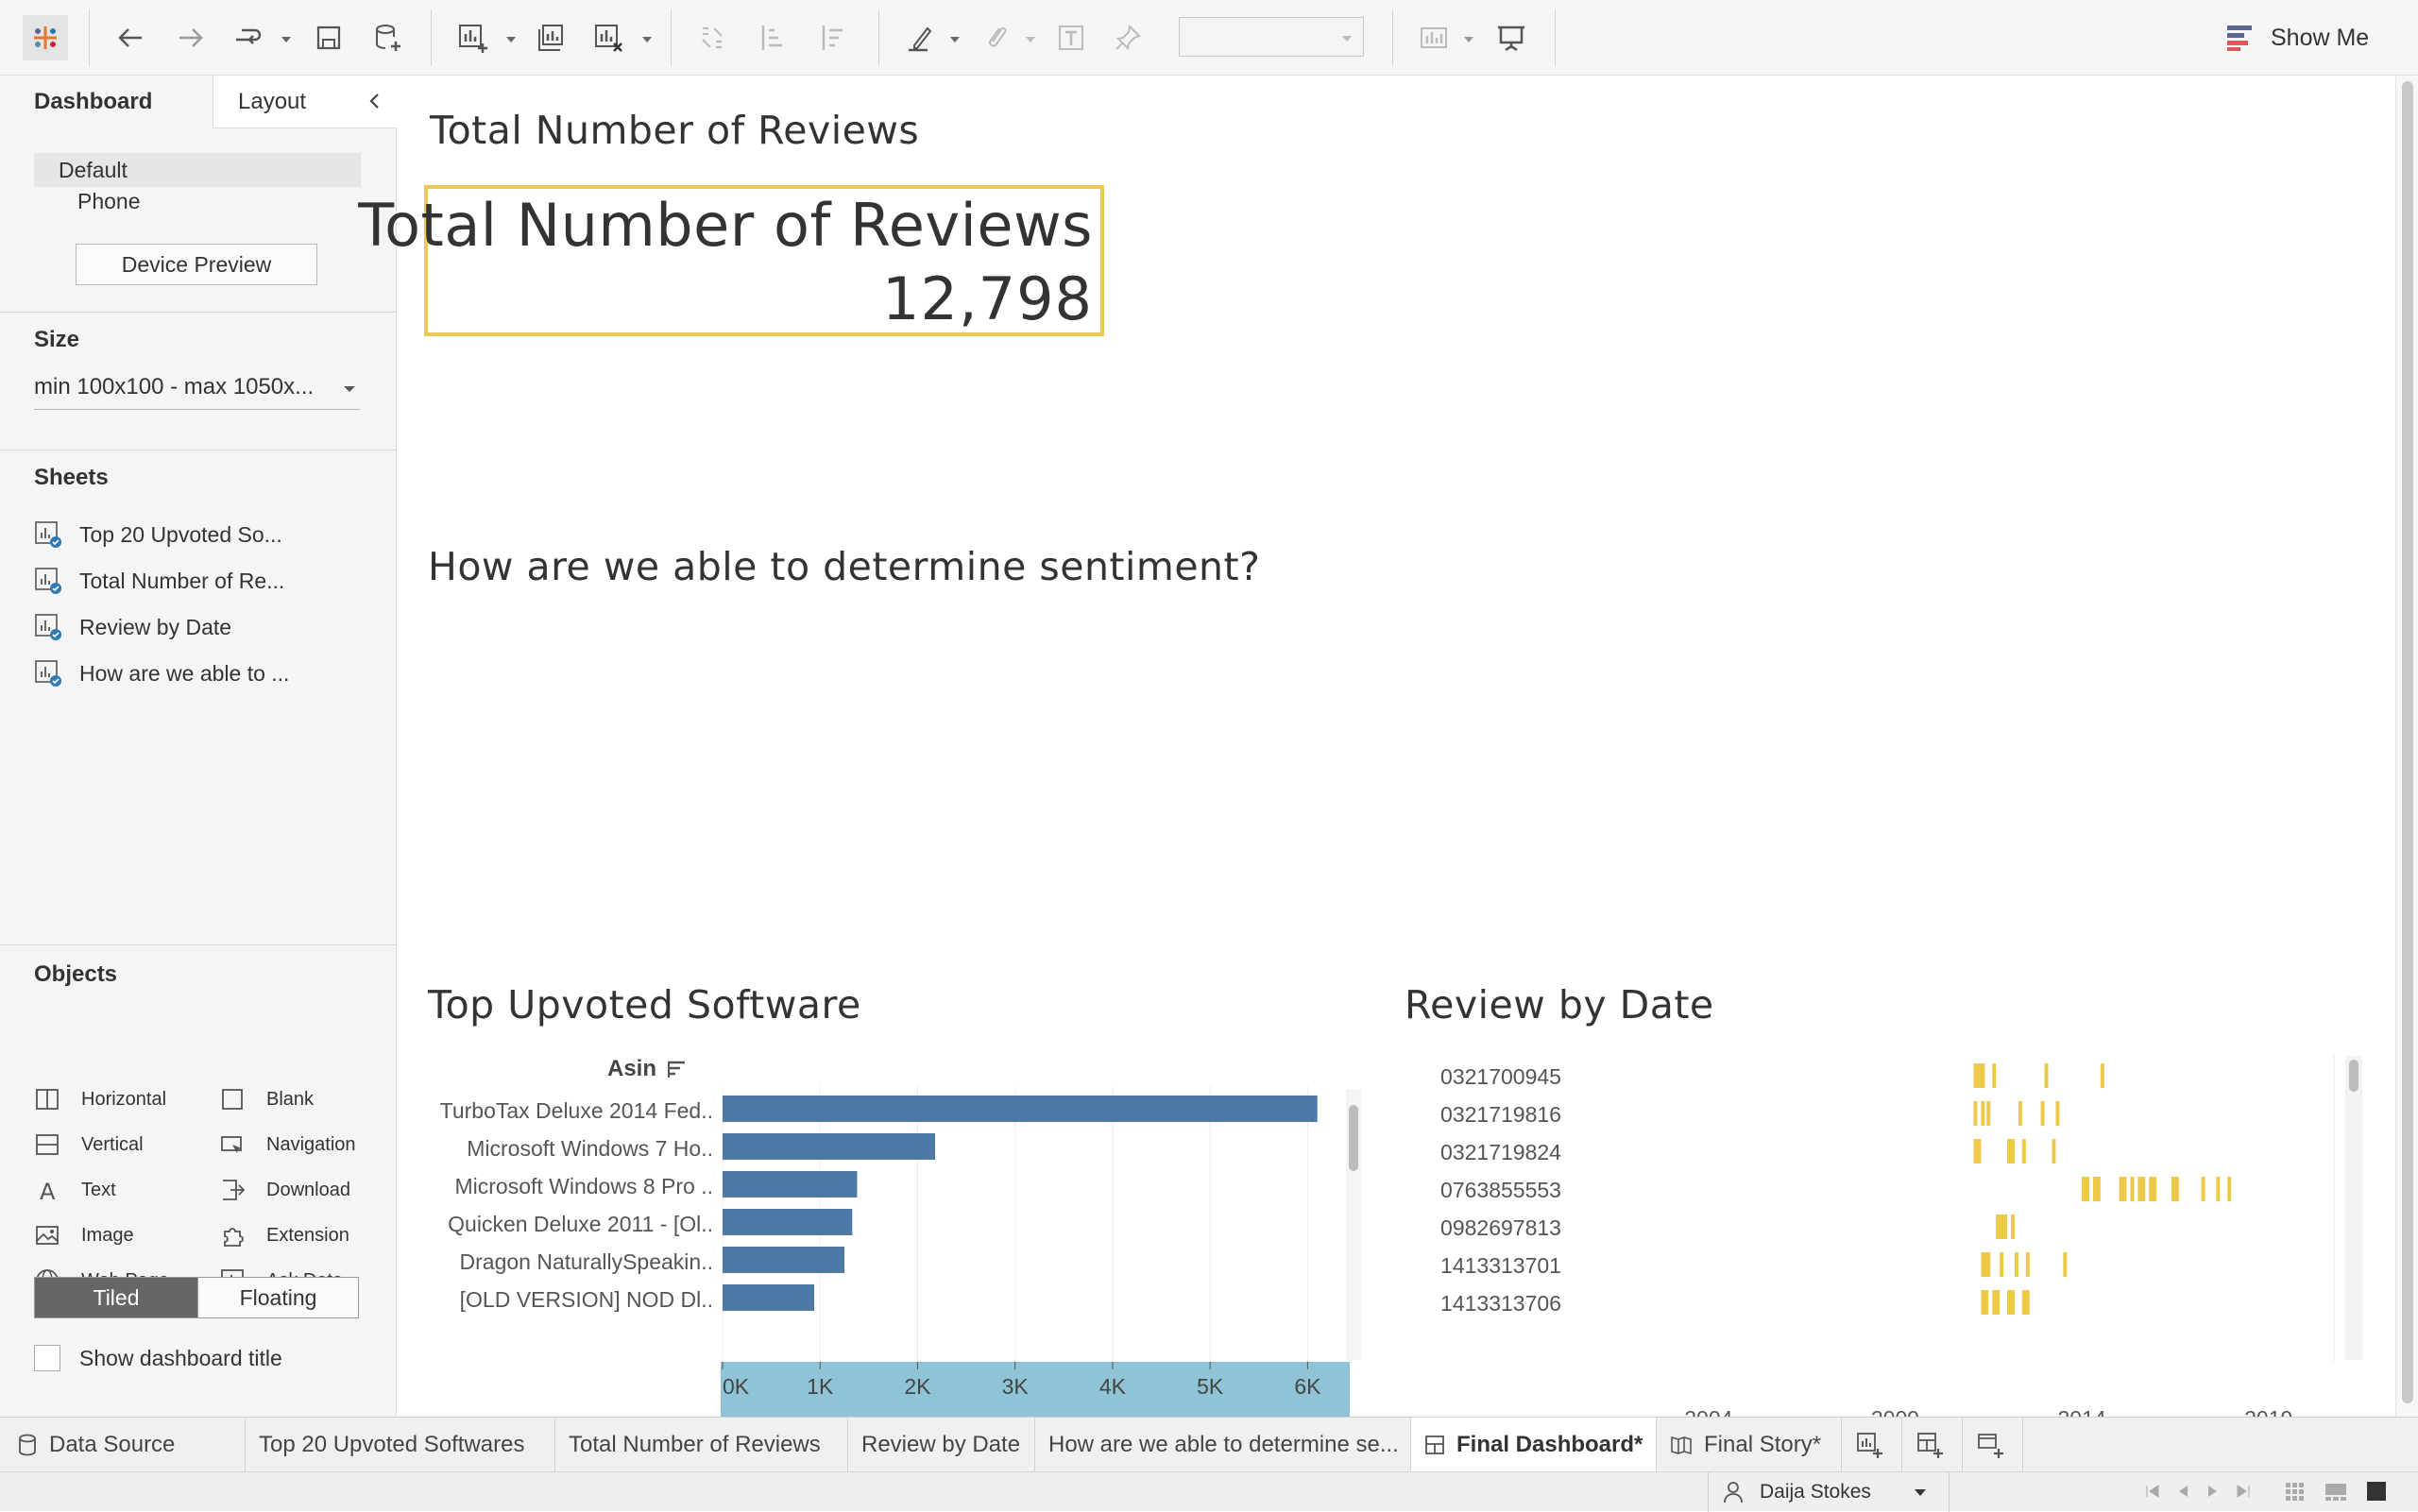  What do you see at coordinates (2152, 1491) in the screenshot?
I see `first-sheet-icon` at bounding box center [2152, 1491].